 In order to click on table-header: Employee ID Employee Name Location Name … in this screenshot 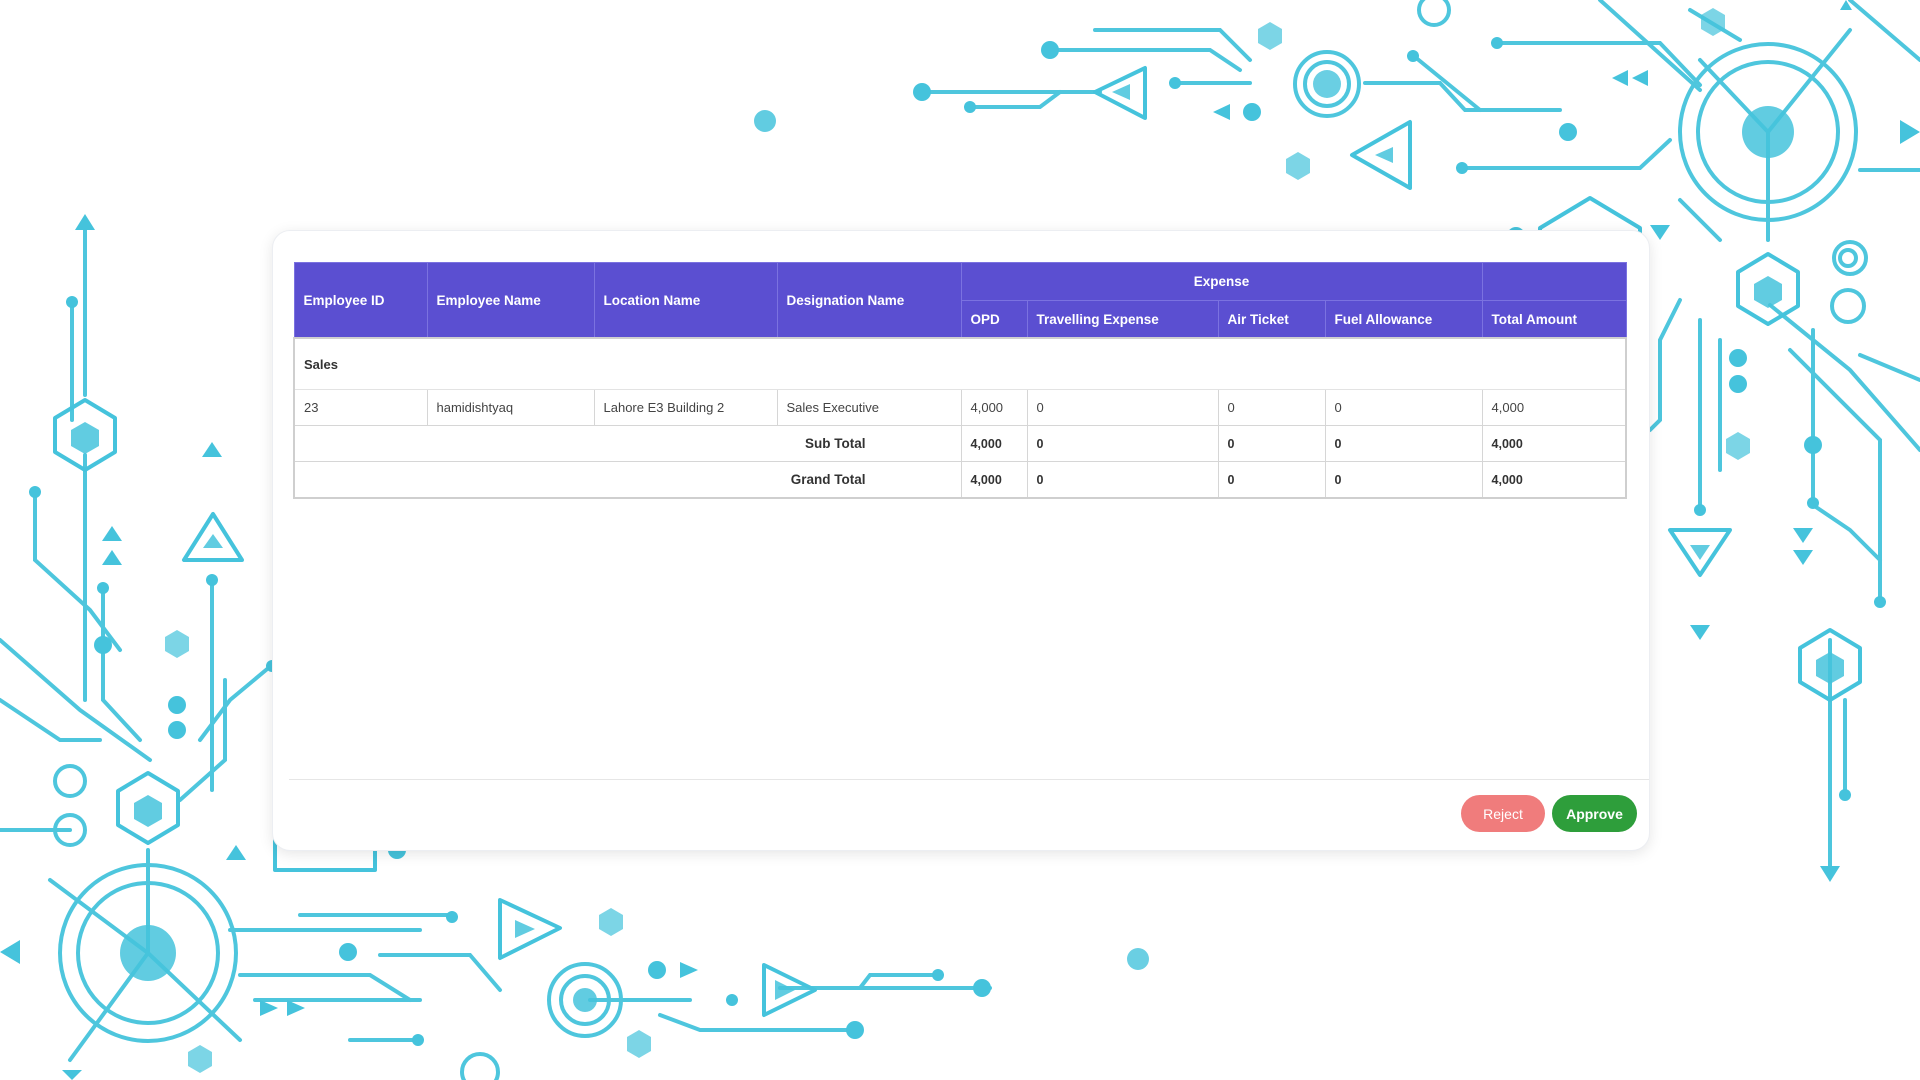, I will do `click(960, 300)`.